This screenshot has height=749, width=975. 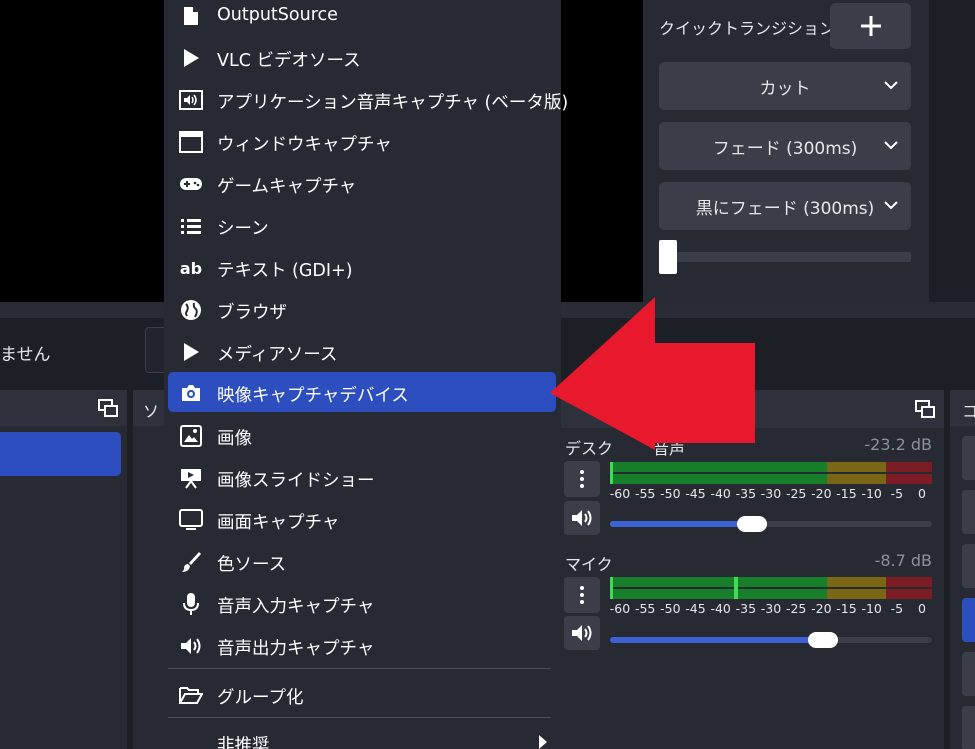 I want to click on menu-item-color-source: 色ソース, so click(x=362, y=561).